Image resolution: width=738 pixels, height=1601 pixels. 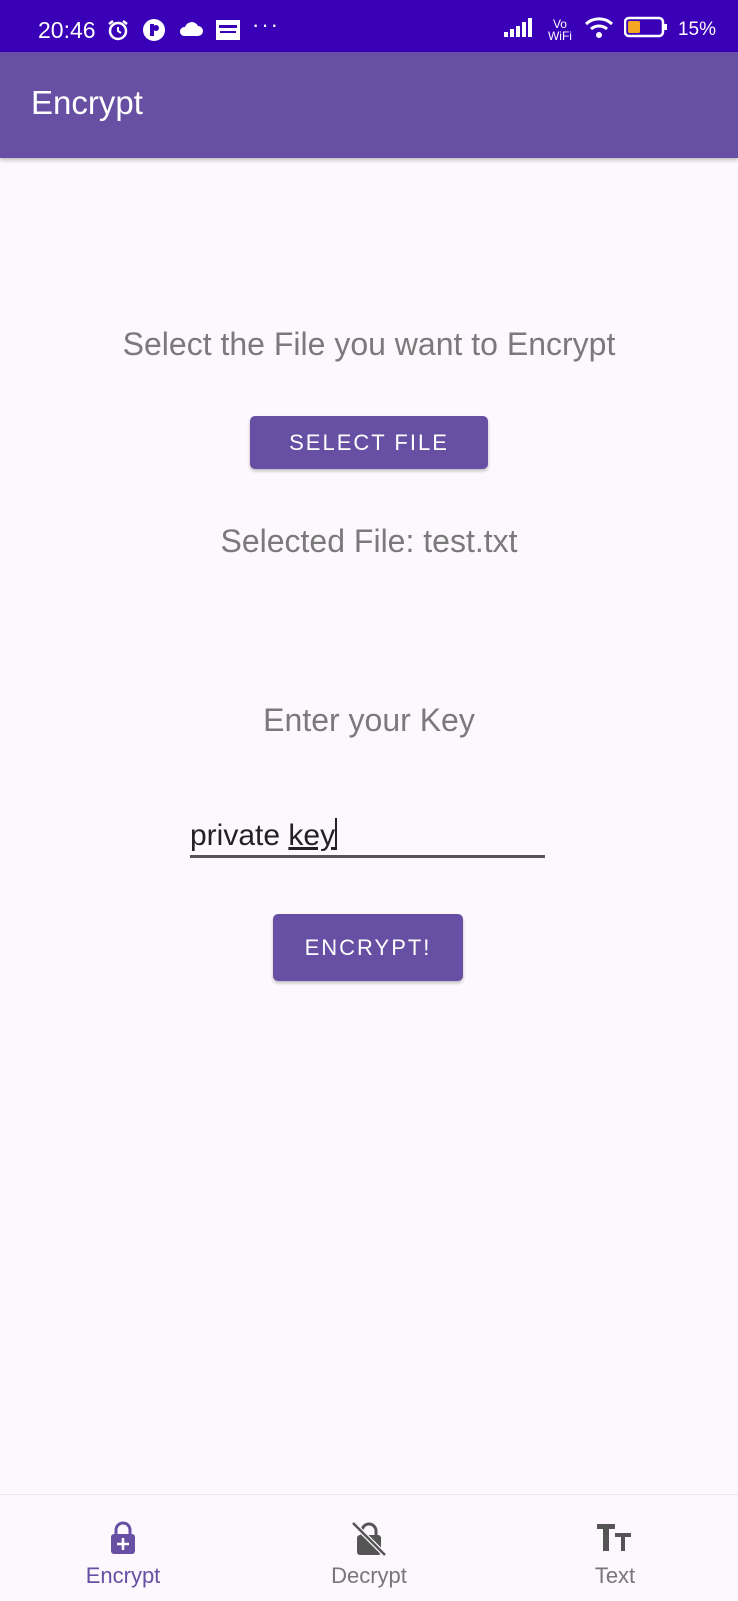 What do you see at coordinates (599, 29) in the screenshot?
I see `wifi-icon` at bounding box center [599, 29].